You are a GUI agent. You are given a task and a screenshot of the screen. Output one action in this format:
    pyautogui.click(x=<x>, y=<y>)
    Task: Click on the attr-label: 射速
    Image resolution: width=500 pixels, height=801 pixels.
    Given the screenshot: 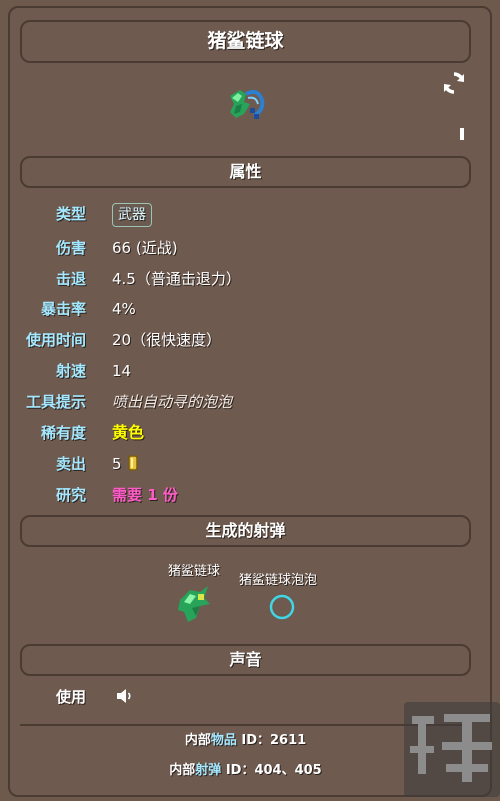 What is the action you would take?
    pyautogui.click(x=70, y=371)
    